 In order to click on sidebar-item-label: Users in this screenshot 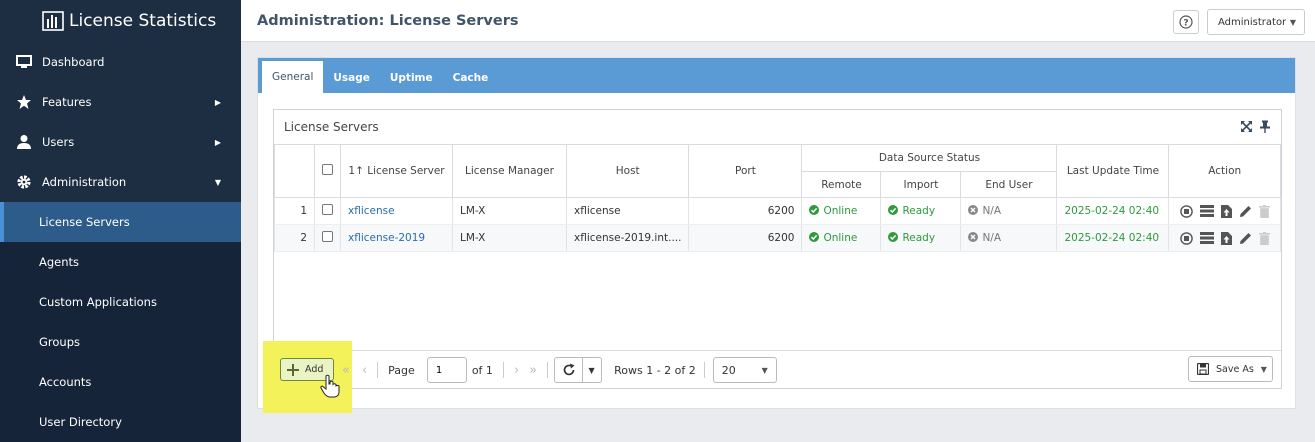, I will do `click(58, 142)`.